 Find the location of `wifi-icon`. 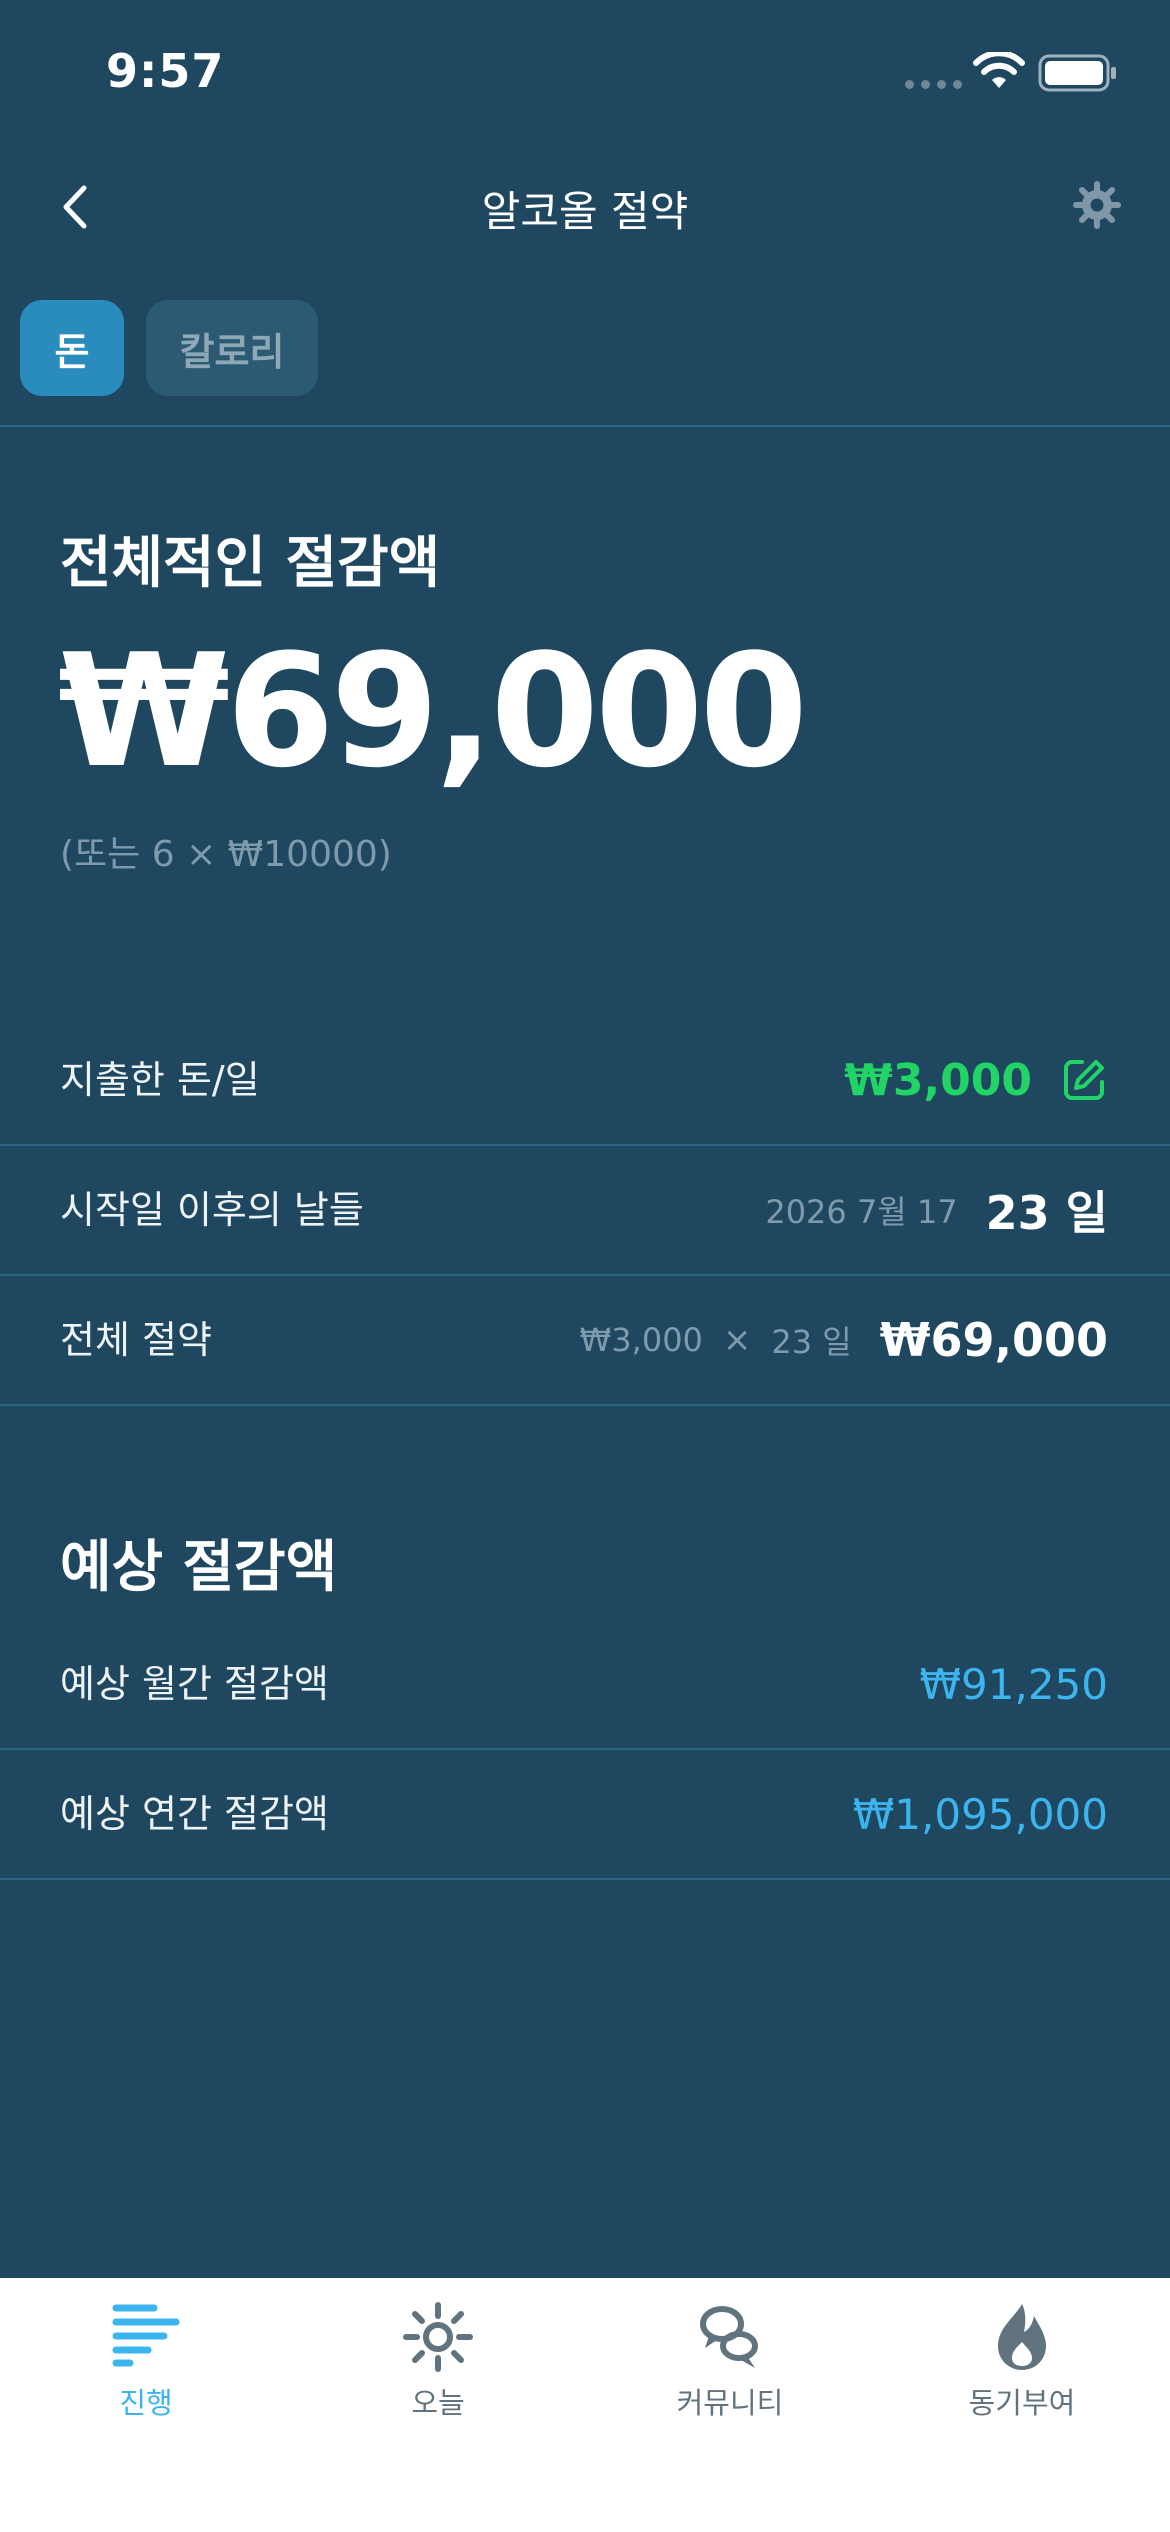

wifi-icon is located at coordinates (999, 70).